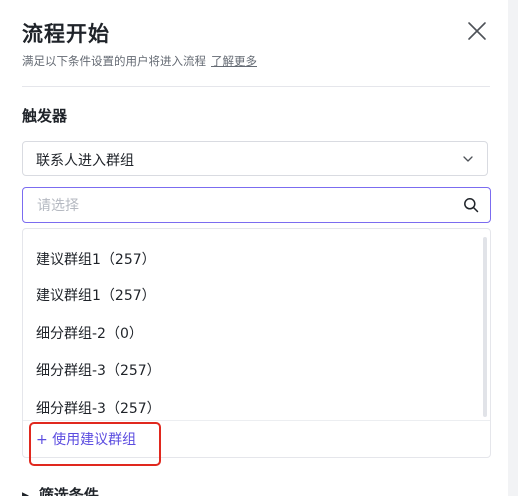  Describe the element at coordinates (45, 116) in the screenshot. I see `trigger-label: 触发器` at that location.